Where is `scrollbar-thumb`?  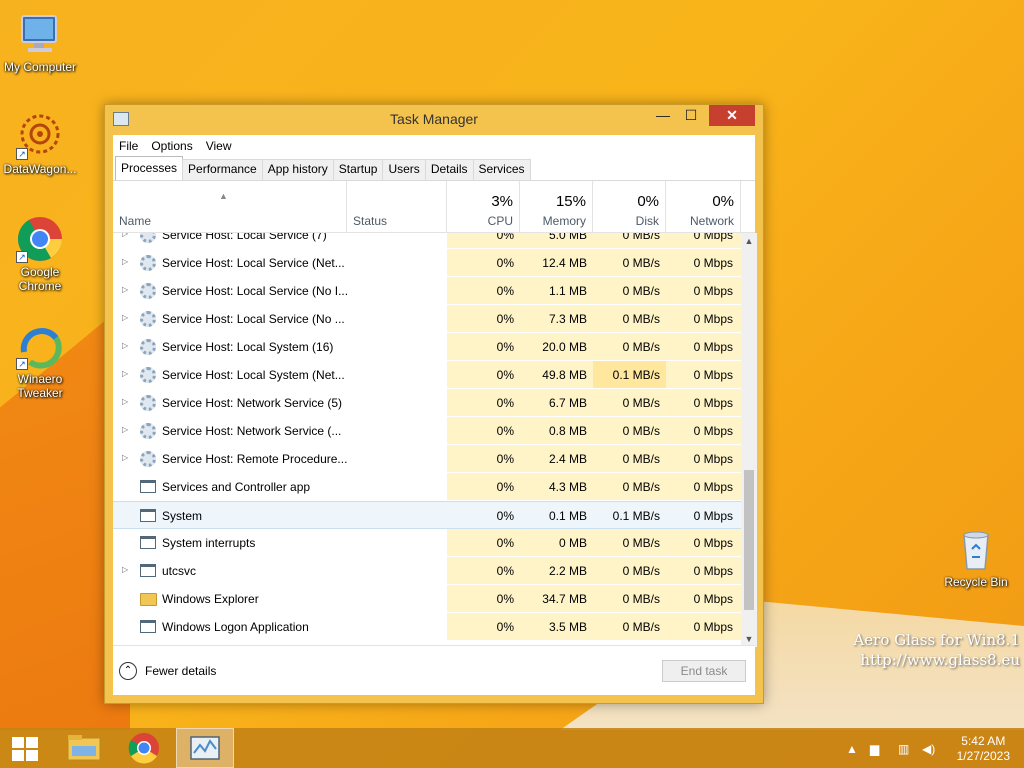 scrollbar-thumb is located at coordinates (749, 540).